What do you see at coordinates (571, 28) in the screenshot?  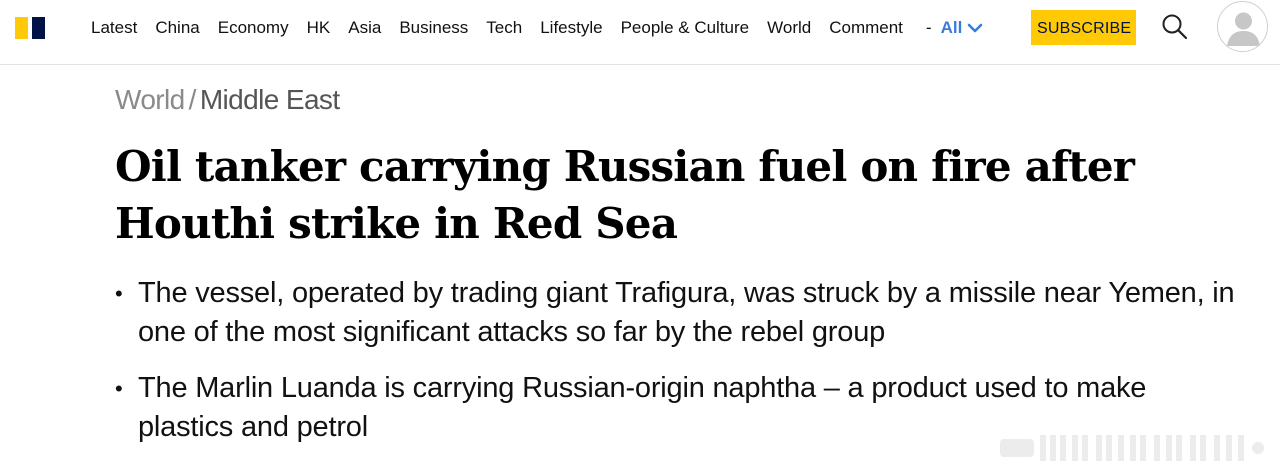 I see `nav-item-lifestyle: Lifestyle` at bounding box center [571, 28].